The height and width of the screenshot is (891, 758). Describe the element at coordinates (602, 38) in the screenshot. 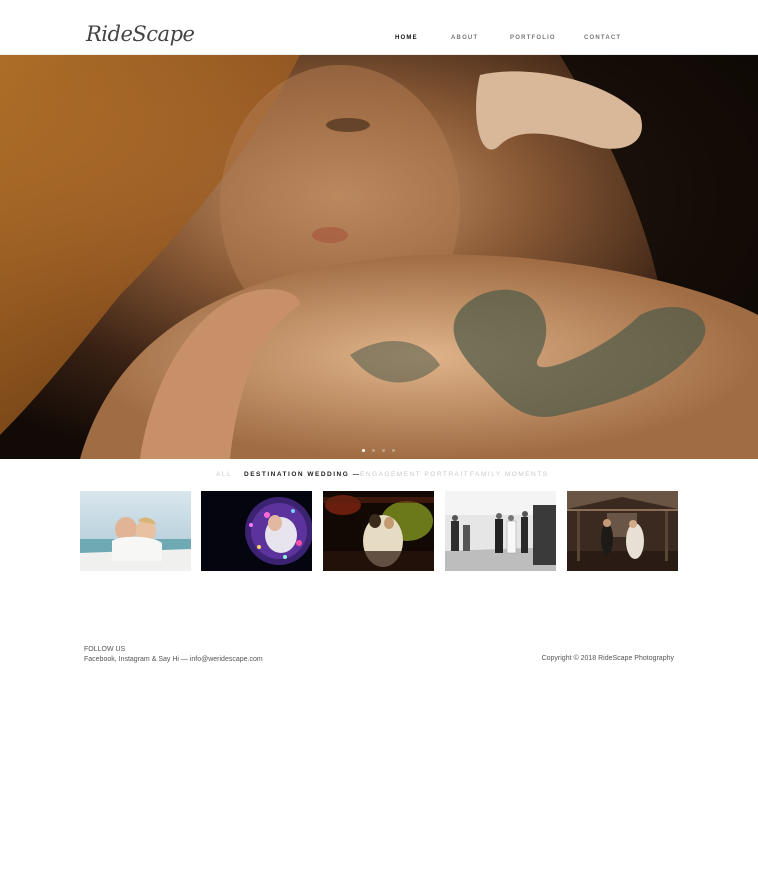

I see `nav-item-contact: CONTACT` at that location.